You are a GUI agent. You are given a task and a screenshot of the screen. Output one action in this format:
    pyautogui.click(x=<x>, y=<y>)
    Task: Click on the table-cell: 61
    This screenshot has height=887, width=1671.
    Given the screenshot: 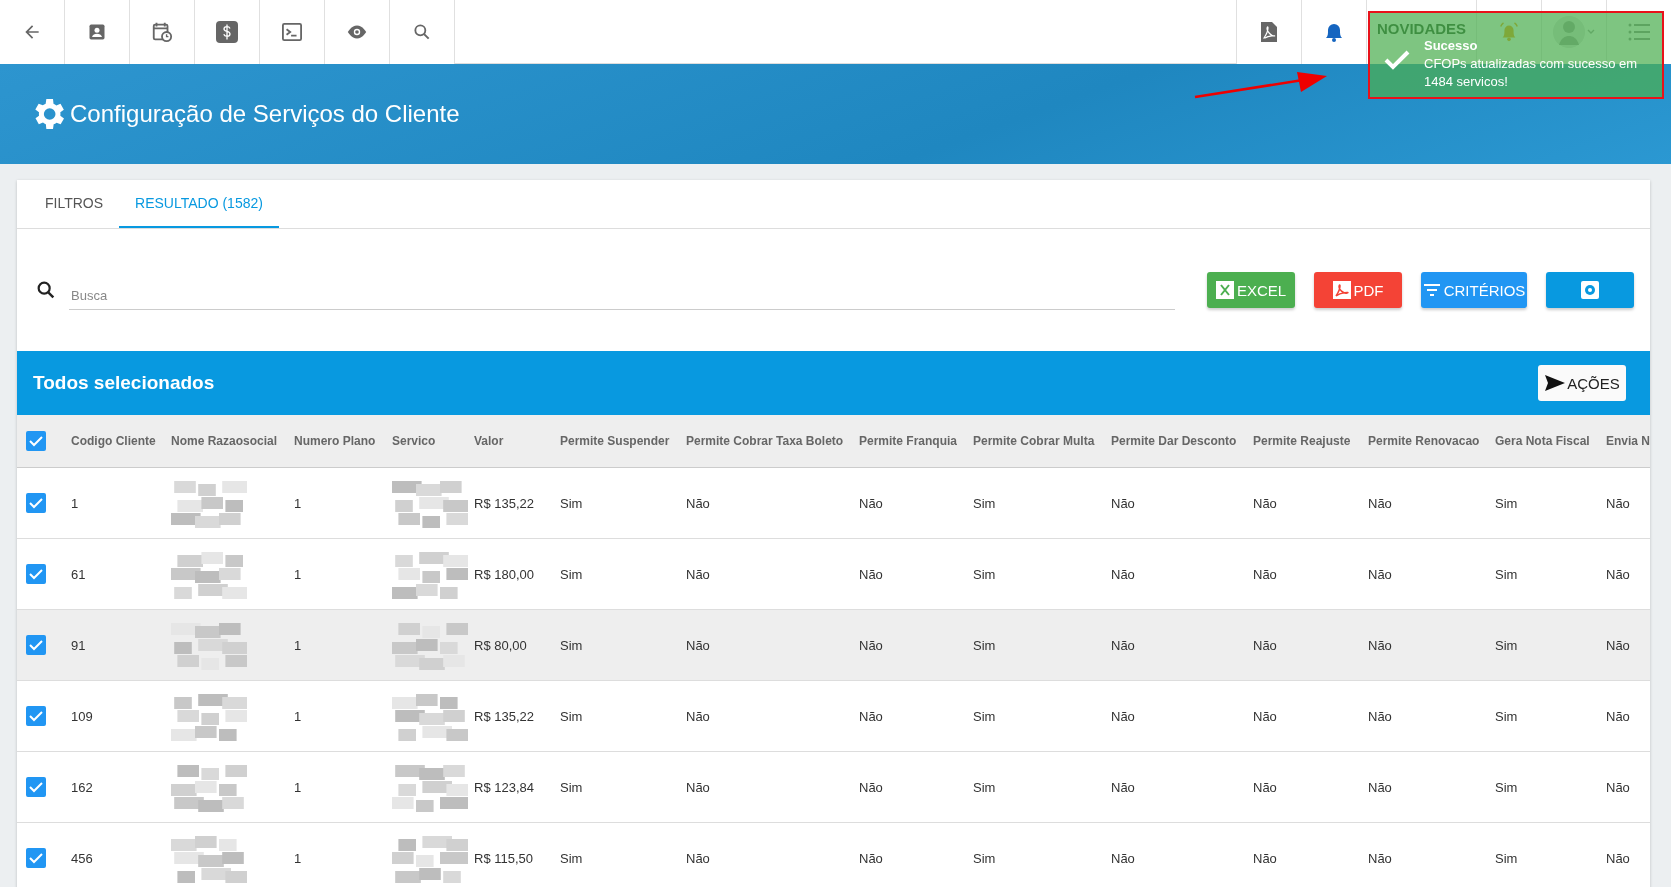 What is the action you would take?
    pyautogui.click(x=78, y=574)
    